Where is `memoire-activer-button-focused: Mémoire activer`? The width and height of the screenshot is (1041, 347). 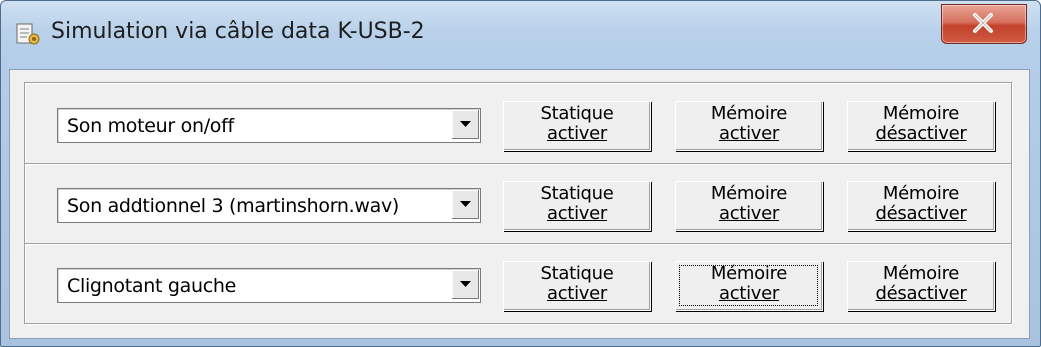 memoire-activer-button-focused: Mémoire activer is located at coordinates (749, 286).